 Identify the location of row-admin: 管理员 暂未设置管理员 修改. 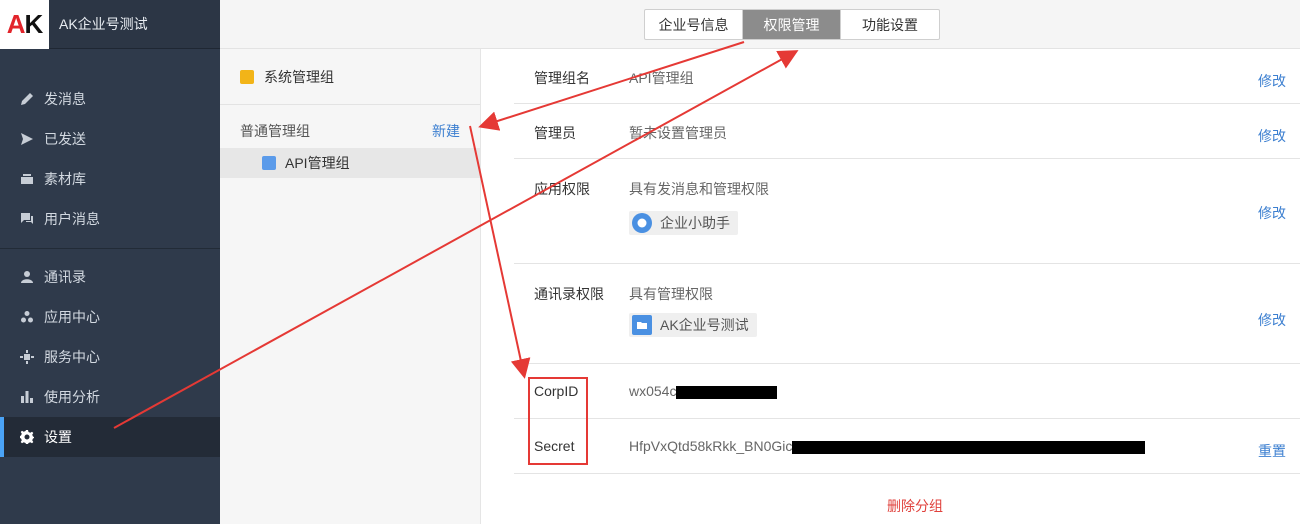
(907, 131).